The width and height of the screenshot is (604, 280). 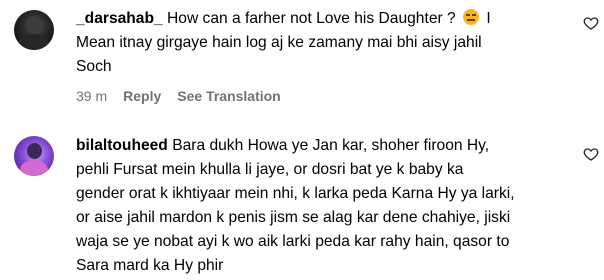 I want to click on comment-body-line: Soch, so click(x=94, y=66).